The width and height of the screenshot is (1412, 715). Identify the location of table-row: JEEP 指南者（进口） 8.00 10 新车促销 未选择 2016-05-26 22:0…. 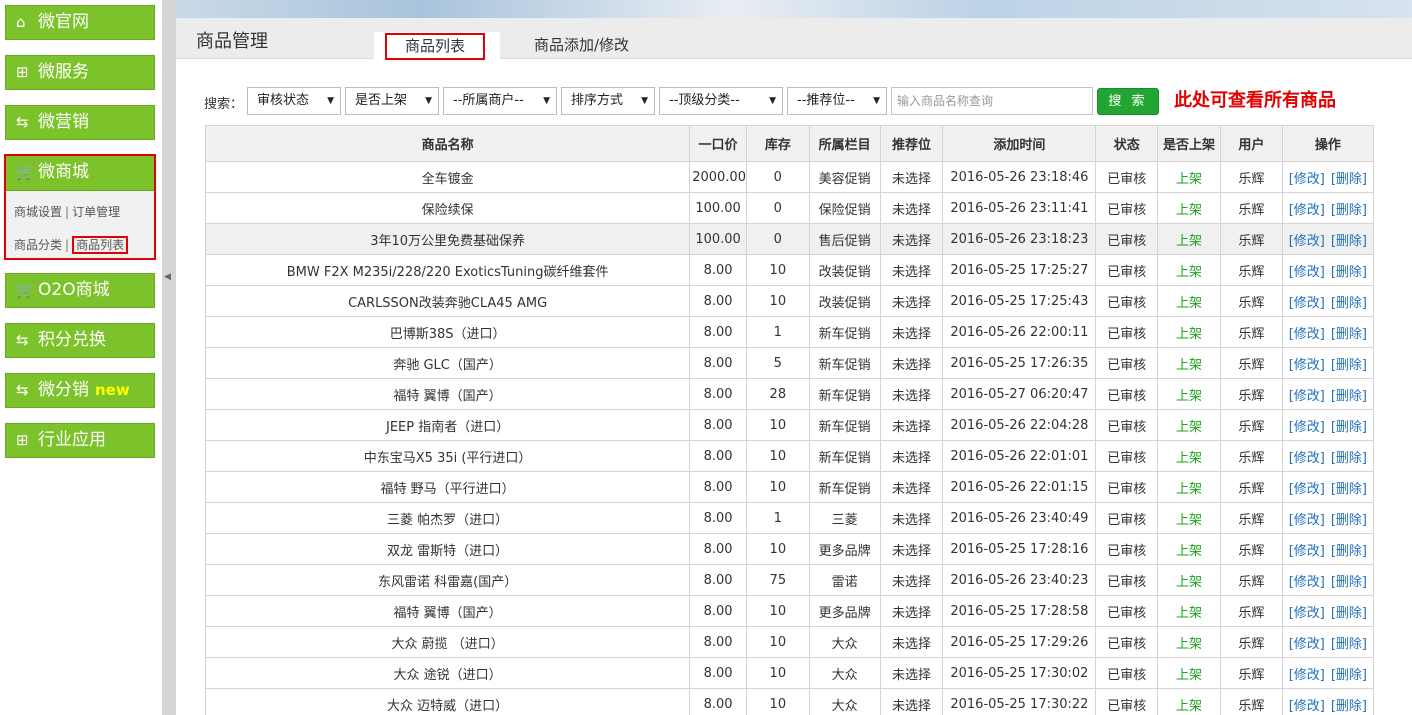
(789, 425).